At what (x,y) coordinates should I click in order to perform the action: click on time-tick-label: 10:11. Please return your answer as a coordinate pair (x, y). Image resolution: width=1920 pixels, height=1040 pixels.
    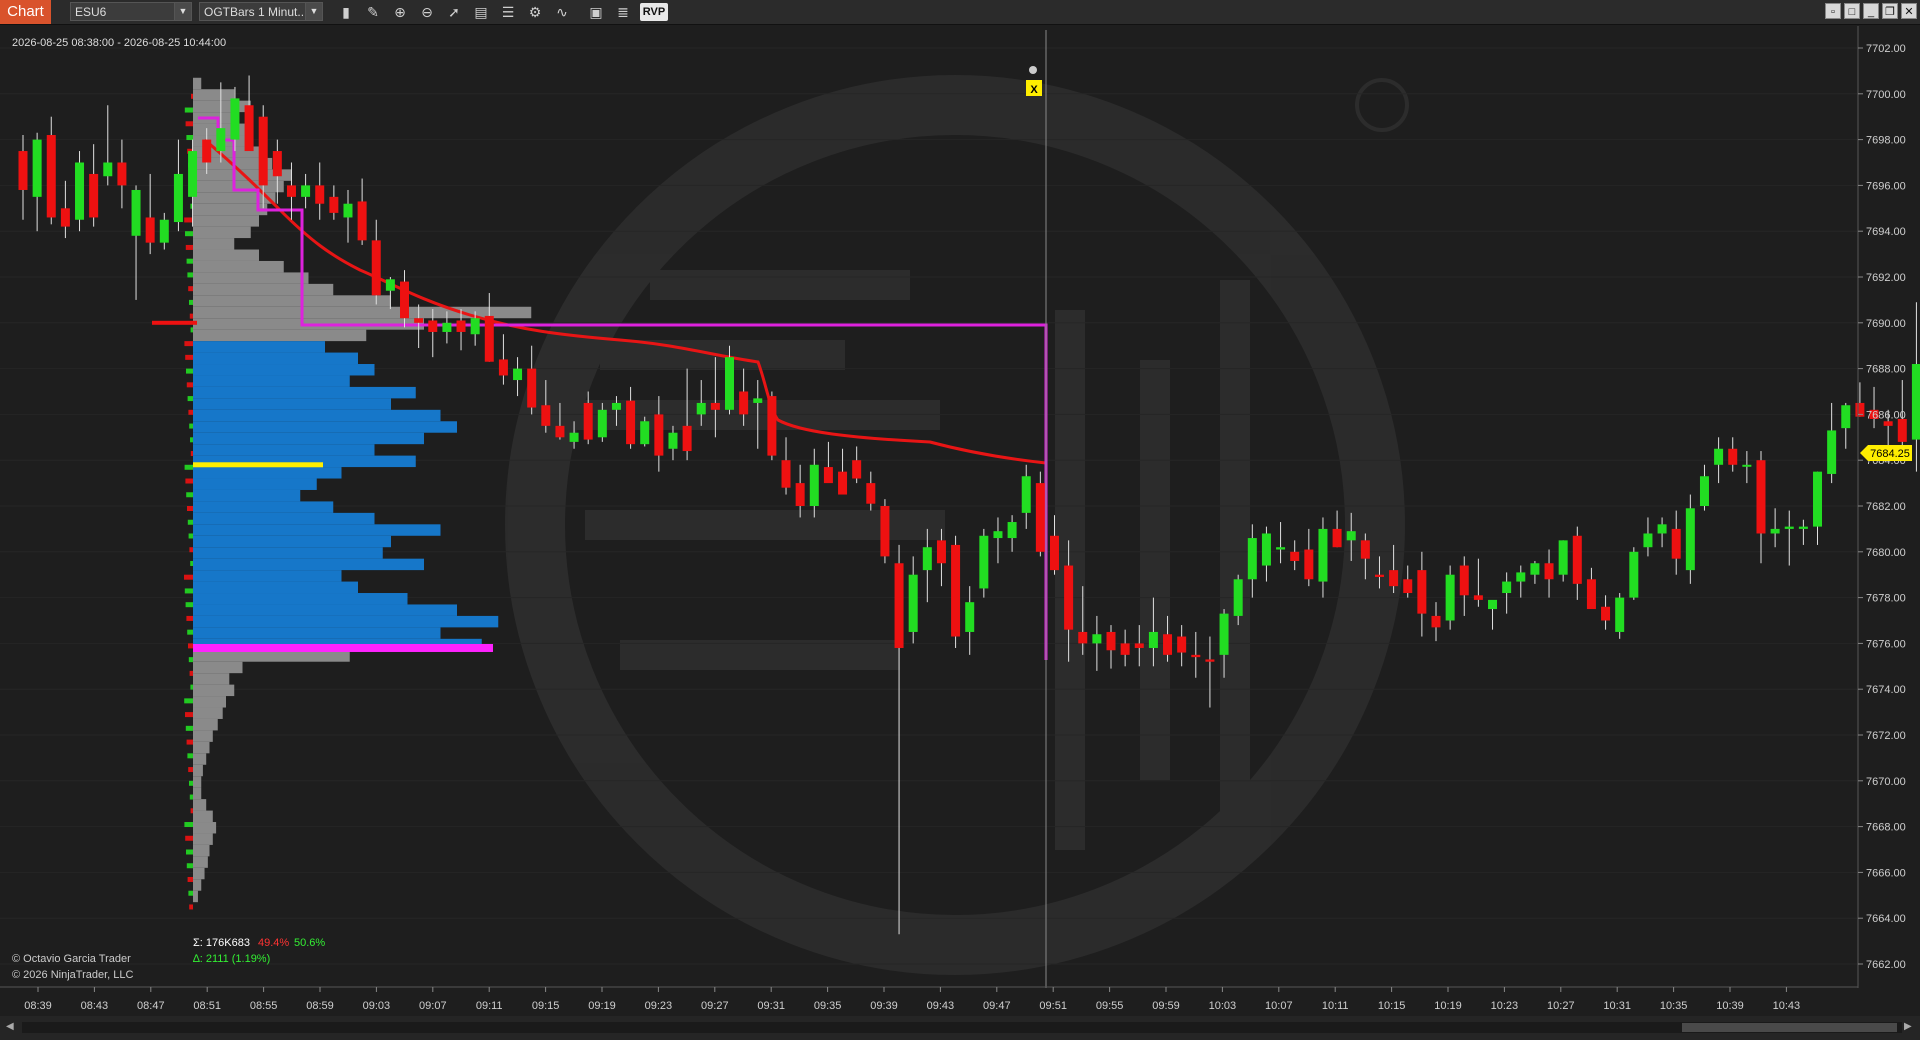
    Looking at the image, I should click on (1335, 1006).